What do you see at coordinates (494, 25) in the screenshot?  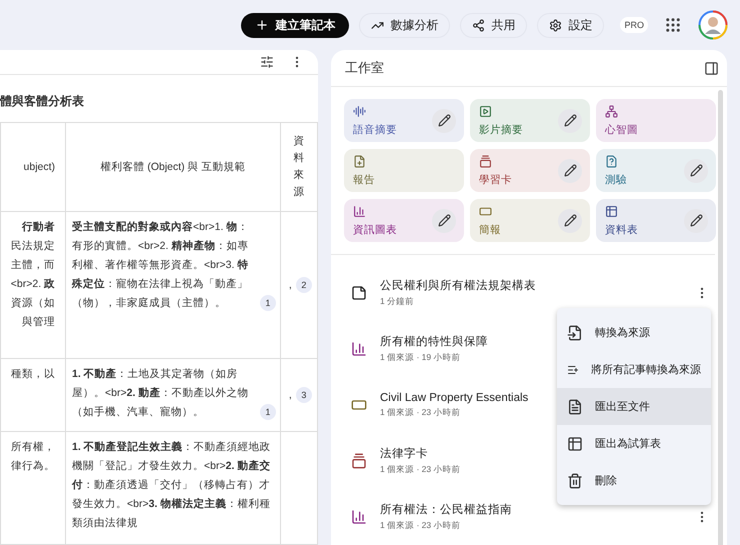 I see `share-button: 共用` at bounding box center [494, 25].